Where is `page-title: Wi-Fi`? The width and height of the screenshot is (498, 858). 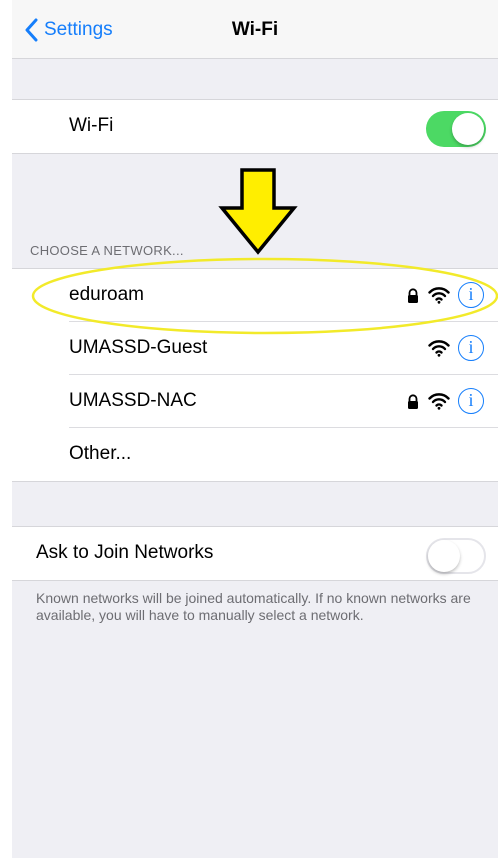
page-title: Wi-Fi is located at coordinates (255, 29).